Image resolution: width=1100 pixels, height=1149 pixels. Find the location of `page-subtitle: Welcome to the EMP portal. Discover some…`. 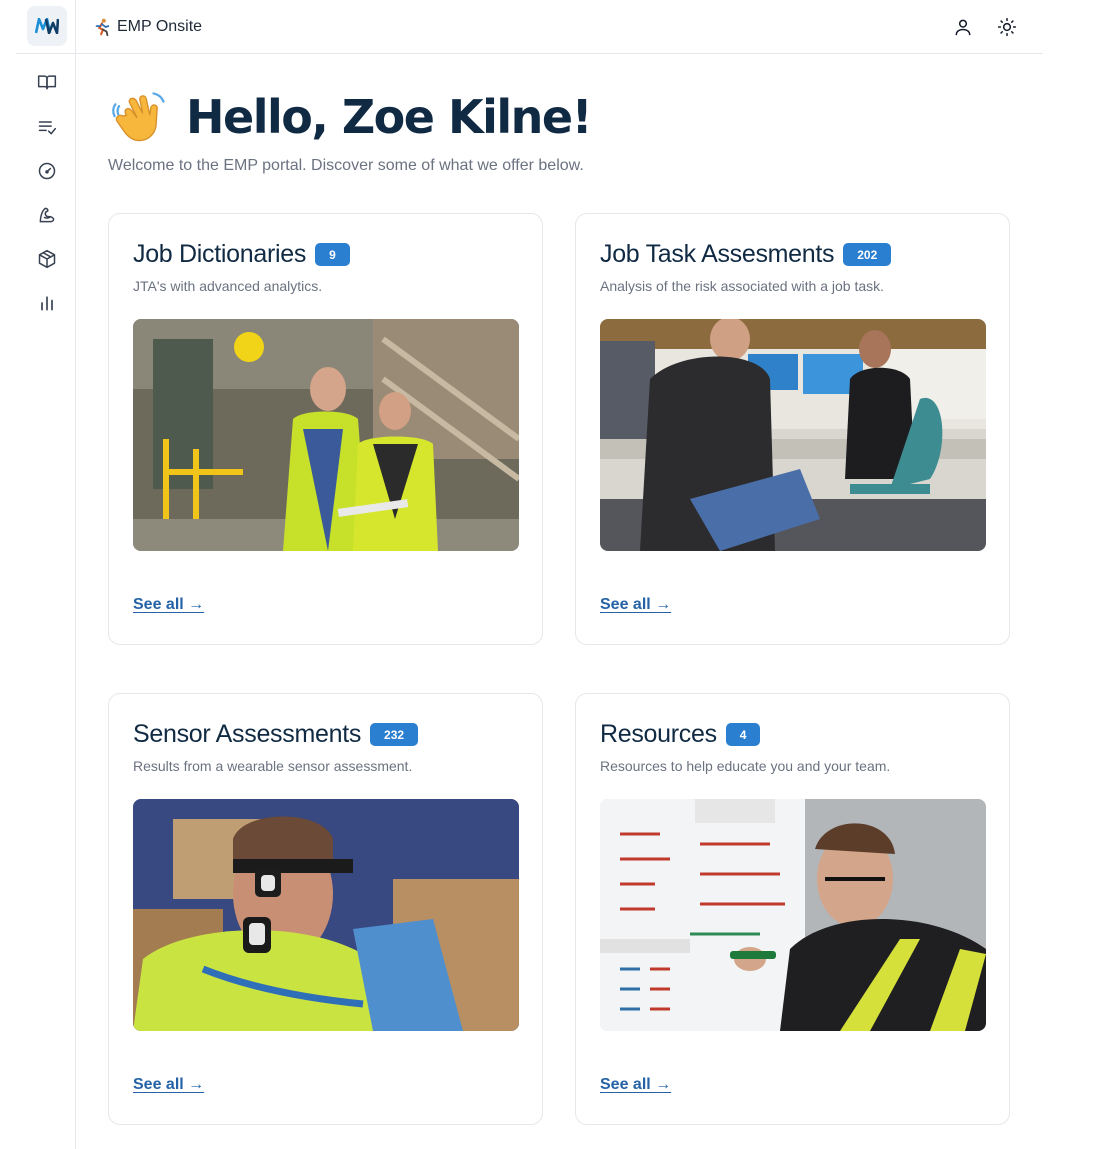

page-subtitle: Welcome to the EMP portal. Discover some… is located at coordinates (346, 165).